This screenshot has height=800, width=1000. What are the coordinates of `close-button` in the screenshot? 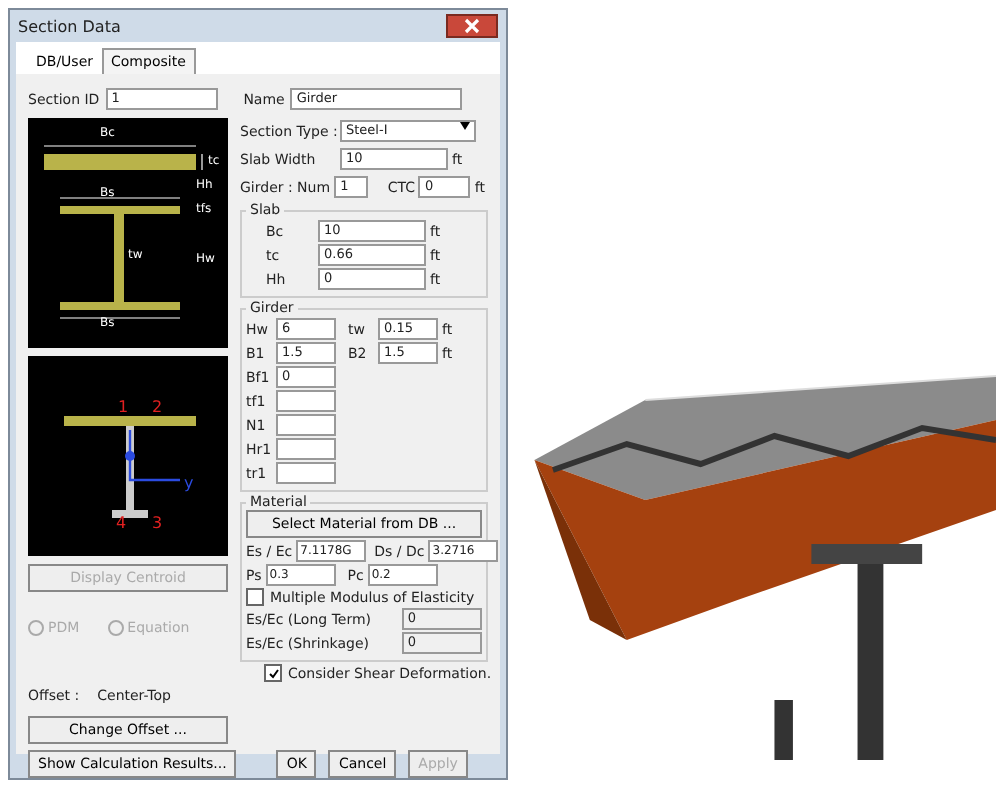 It's located at (472, 26).